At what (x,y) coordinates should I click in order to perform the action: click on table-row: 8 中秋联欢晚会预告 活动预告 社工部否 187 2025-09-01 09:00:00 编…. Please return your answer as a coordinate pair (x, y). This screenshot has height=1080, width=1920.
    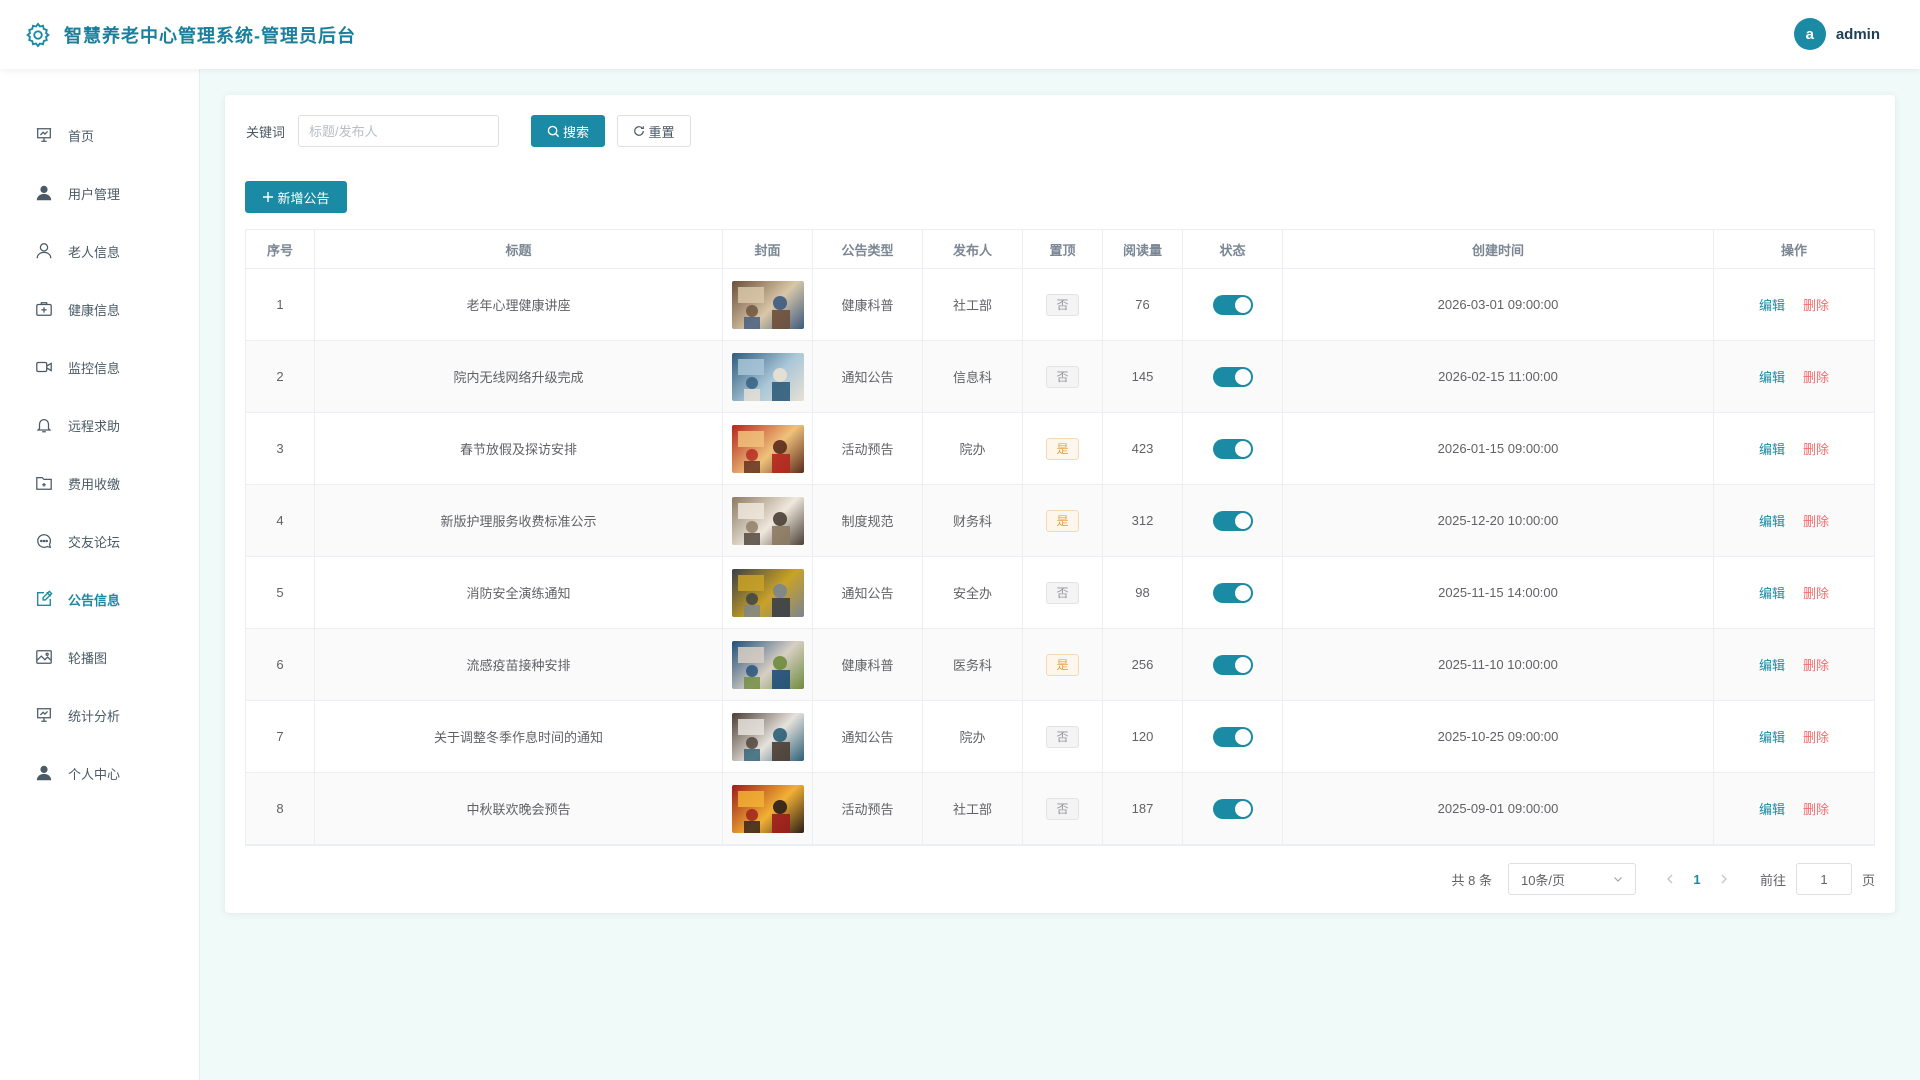
    Looking at the image, I should click on (1060, 809).